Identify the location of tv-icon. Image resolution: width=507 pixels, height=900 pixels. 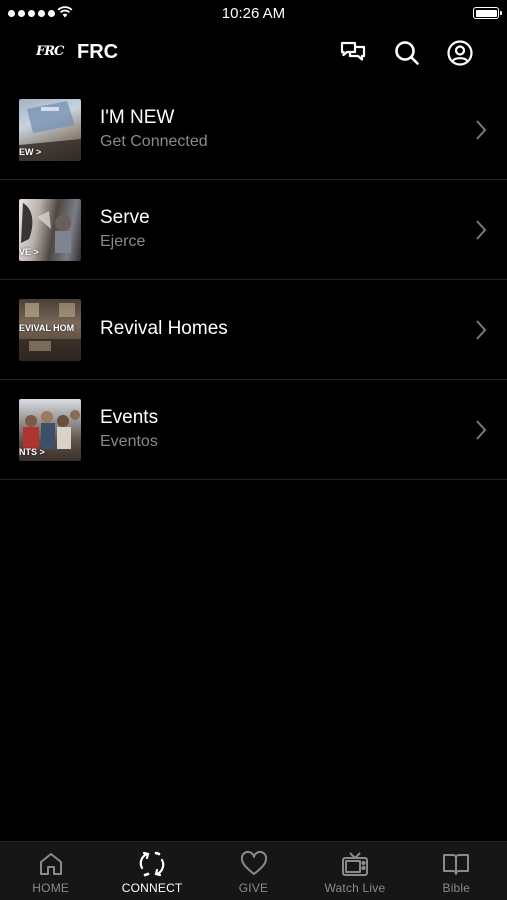
(355, 864).